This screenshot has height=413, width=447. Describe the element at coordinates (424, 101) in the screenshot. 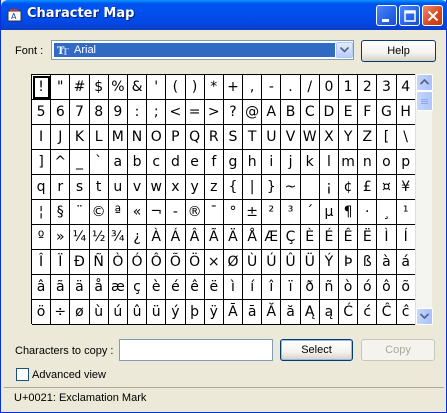

I see `scroll-thumb` at that location.